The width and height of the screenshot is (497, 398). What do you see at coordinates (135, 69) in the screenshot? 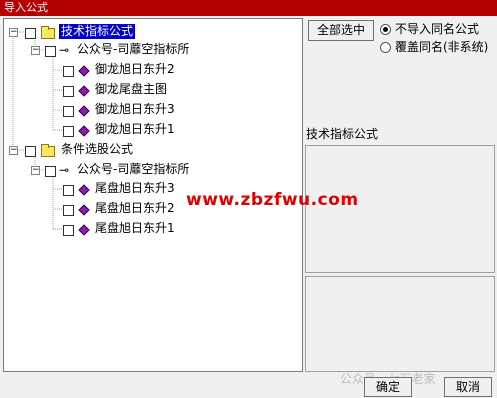
I see `item-label: 御龙旭日东升2` at bounding box center [135, 69].